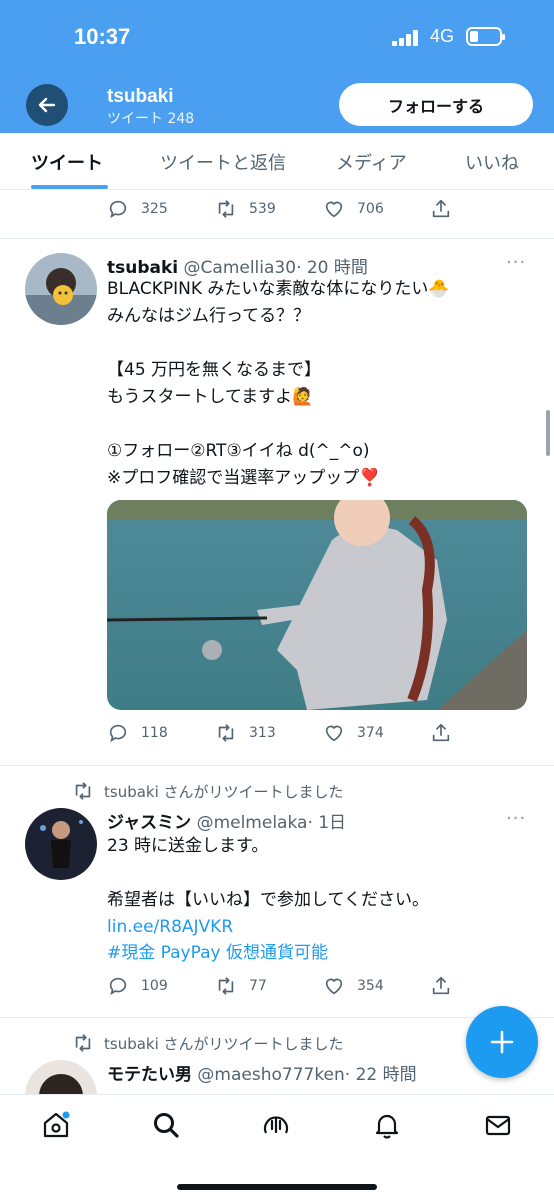 This screenshot has height=1201, width=554. I want to click on battery-icon, so click(485, 36).